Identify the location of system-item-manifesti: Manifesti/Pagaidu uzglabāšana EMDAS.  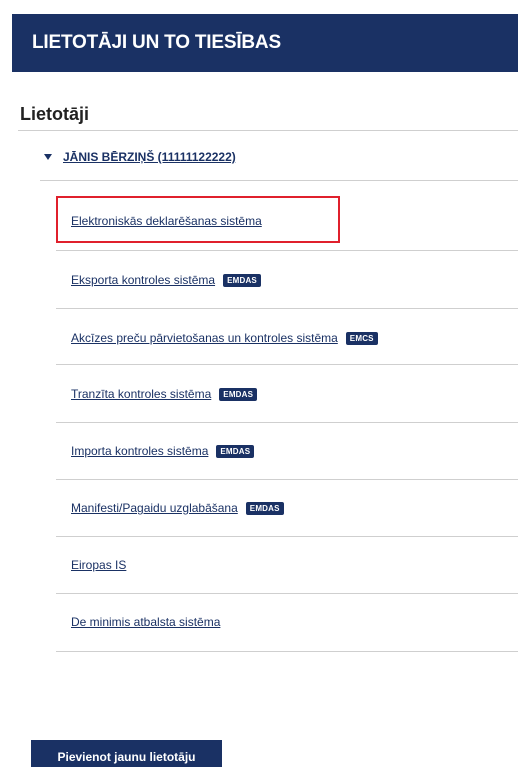
(177, 508).